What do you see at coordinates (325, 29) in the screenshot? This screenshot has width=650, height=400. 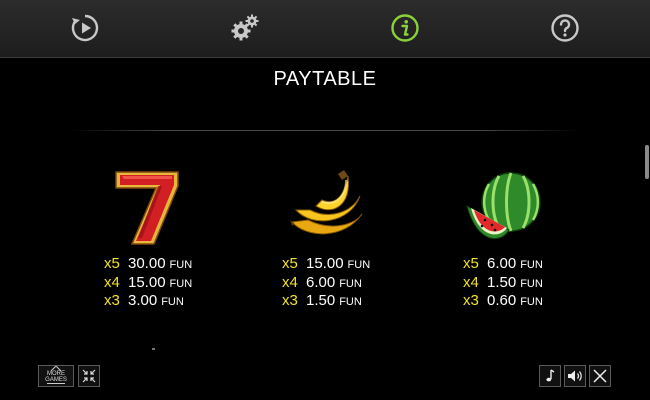 I see `top-navigation-bar` at bounding box center [325, 29].